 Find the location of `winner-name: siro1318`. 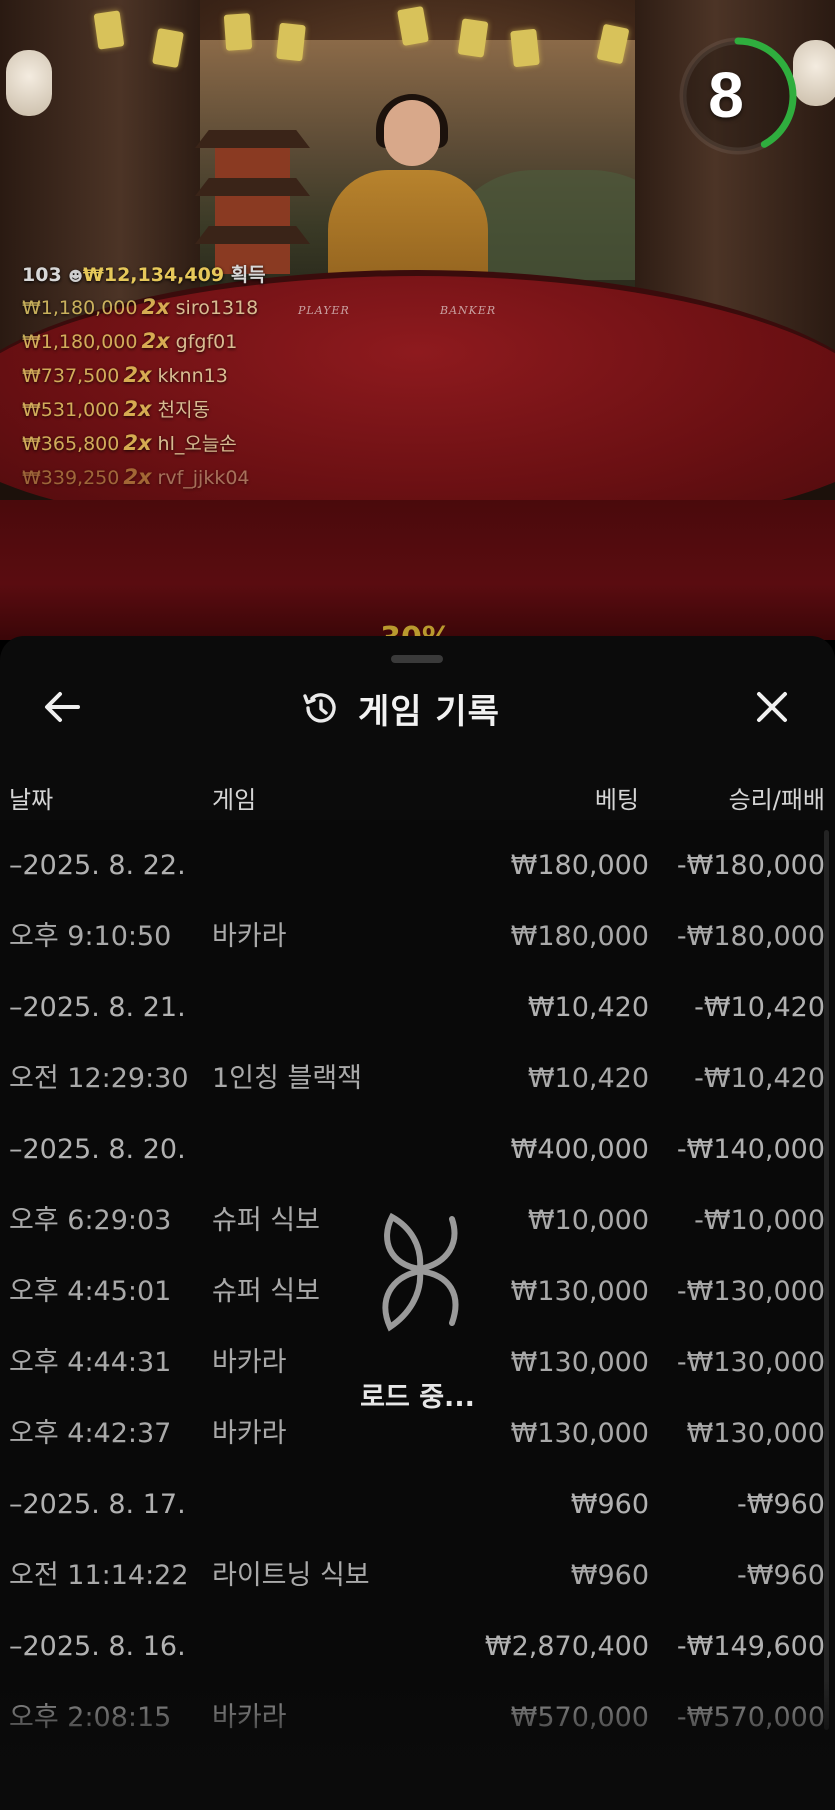

winner-name: siro1318 is located at coordinates (217, 308).